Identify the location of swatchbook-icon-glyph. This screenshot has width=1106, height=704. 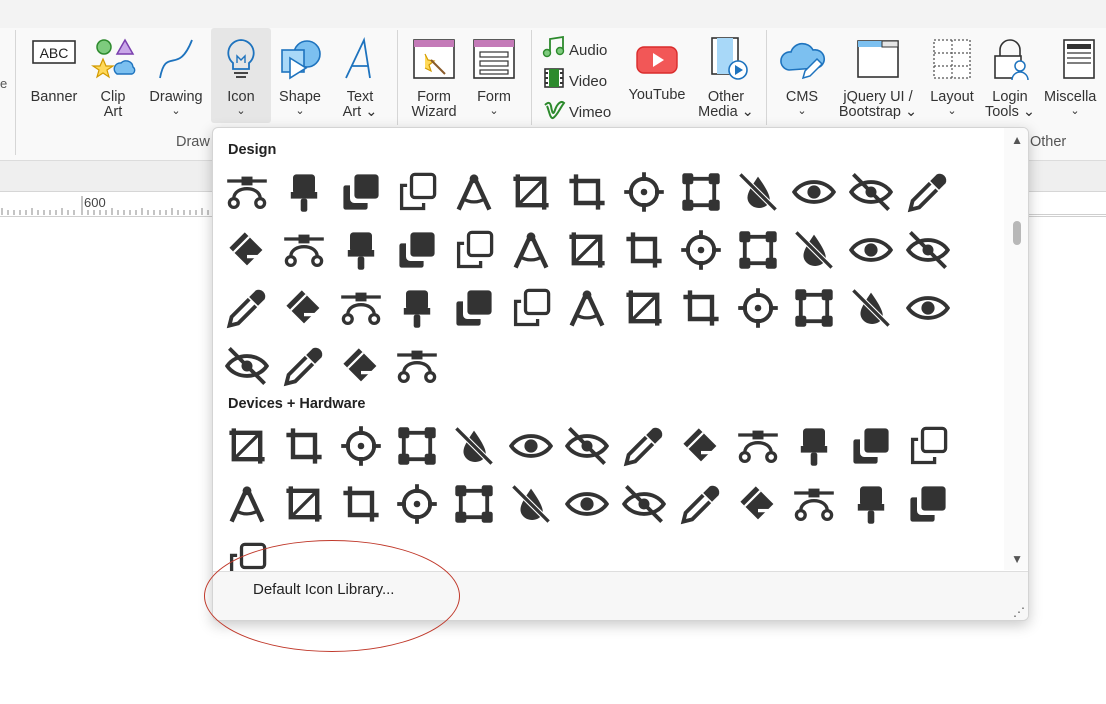
(247, 366).